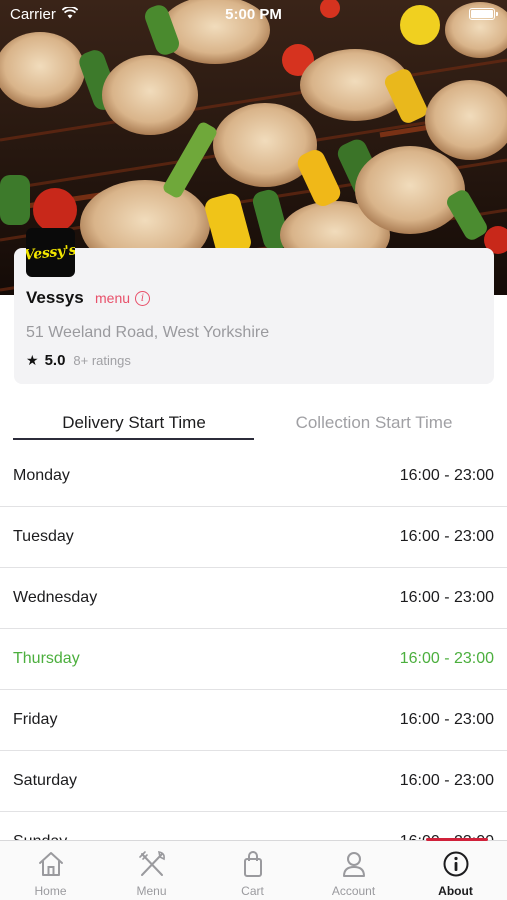 The image size is (507, 900). I want to click on star-icon: ★, so click(32, 360).